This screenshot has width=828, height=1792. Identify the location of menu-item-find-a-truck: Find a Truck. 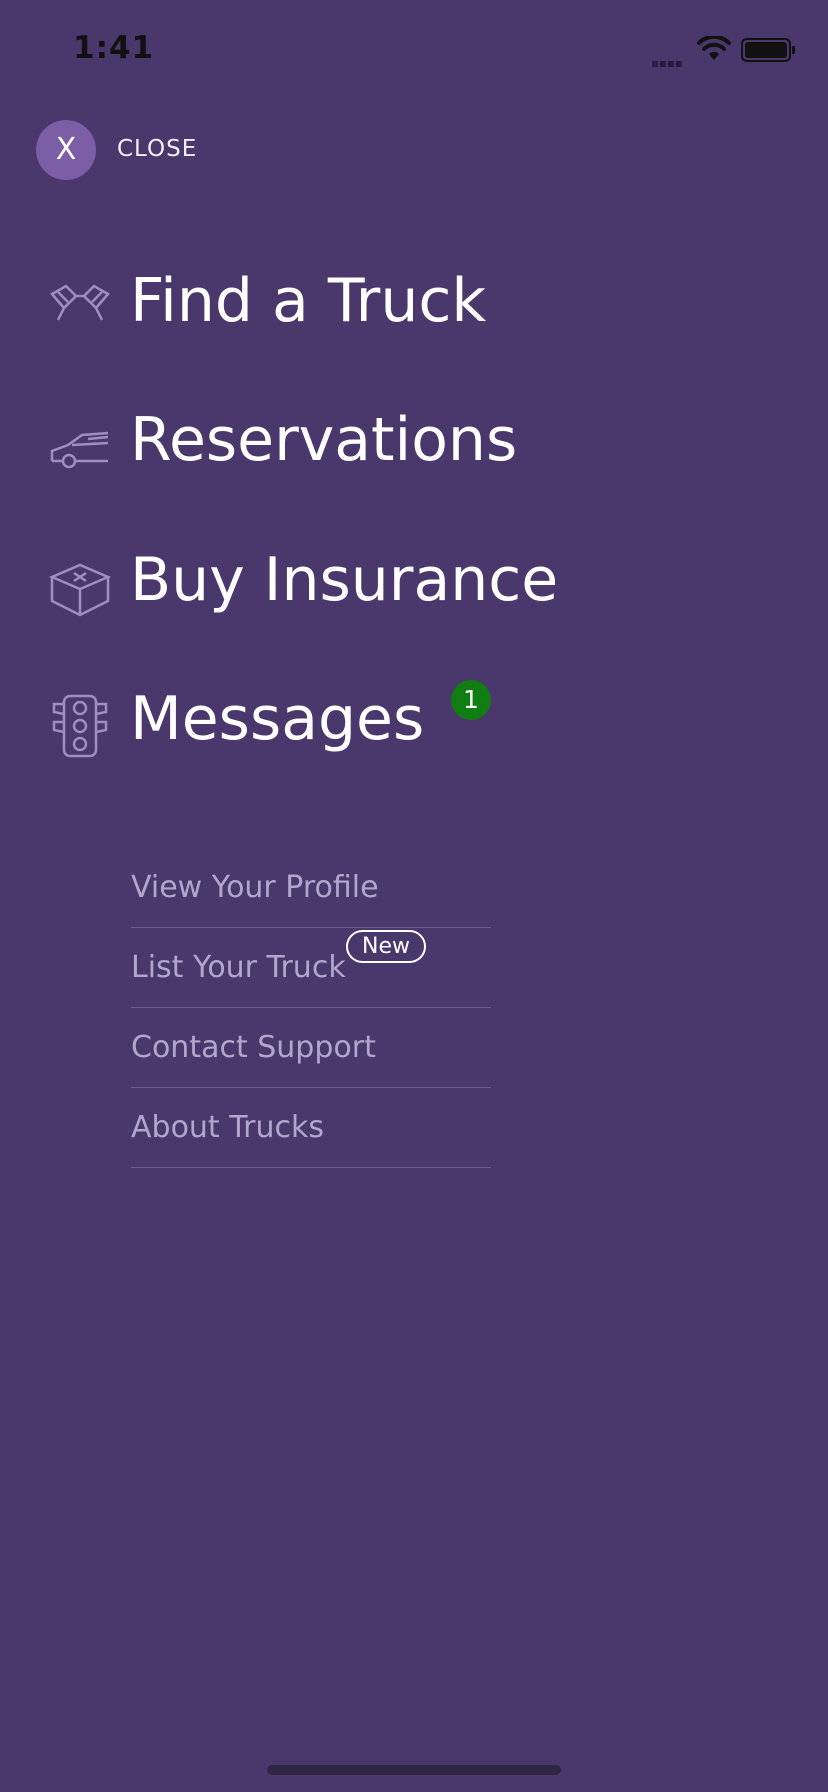
(300, 308).